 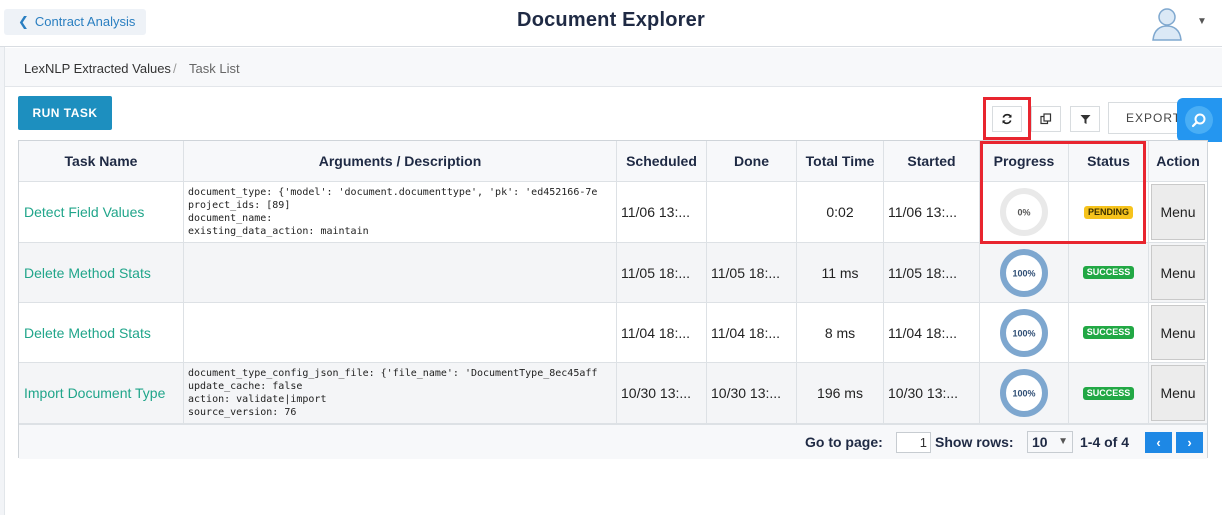 What do you see at coordinates (1158, 442) in the screenshot?
I see `prev-page-button: ‹` at bounding box center [1158, 442].